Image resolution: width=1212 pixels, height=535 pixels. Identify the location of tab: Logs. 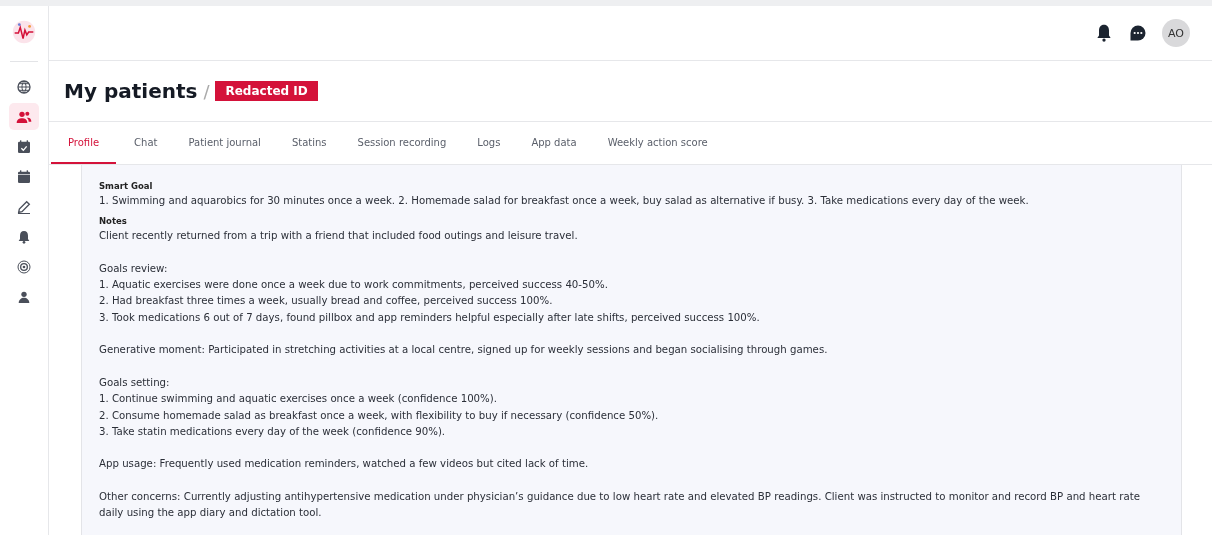
(489, 143).